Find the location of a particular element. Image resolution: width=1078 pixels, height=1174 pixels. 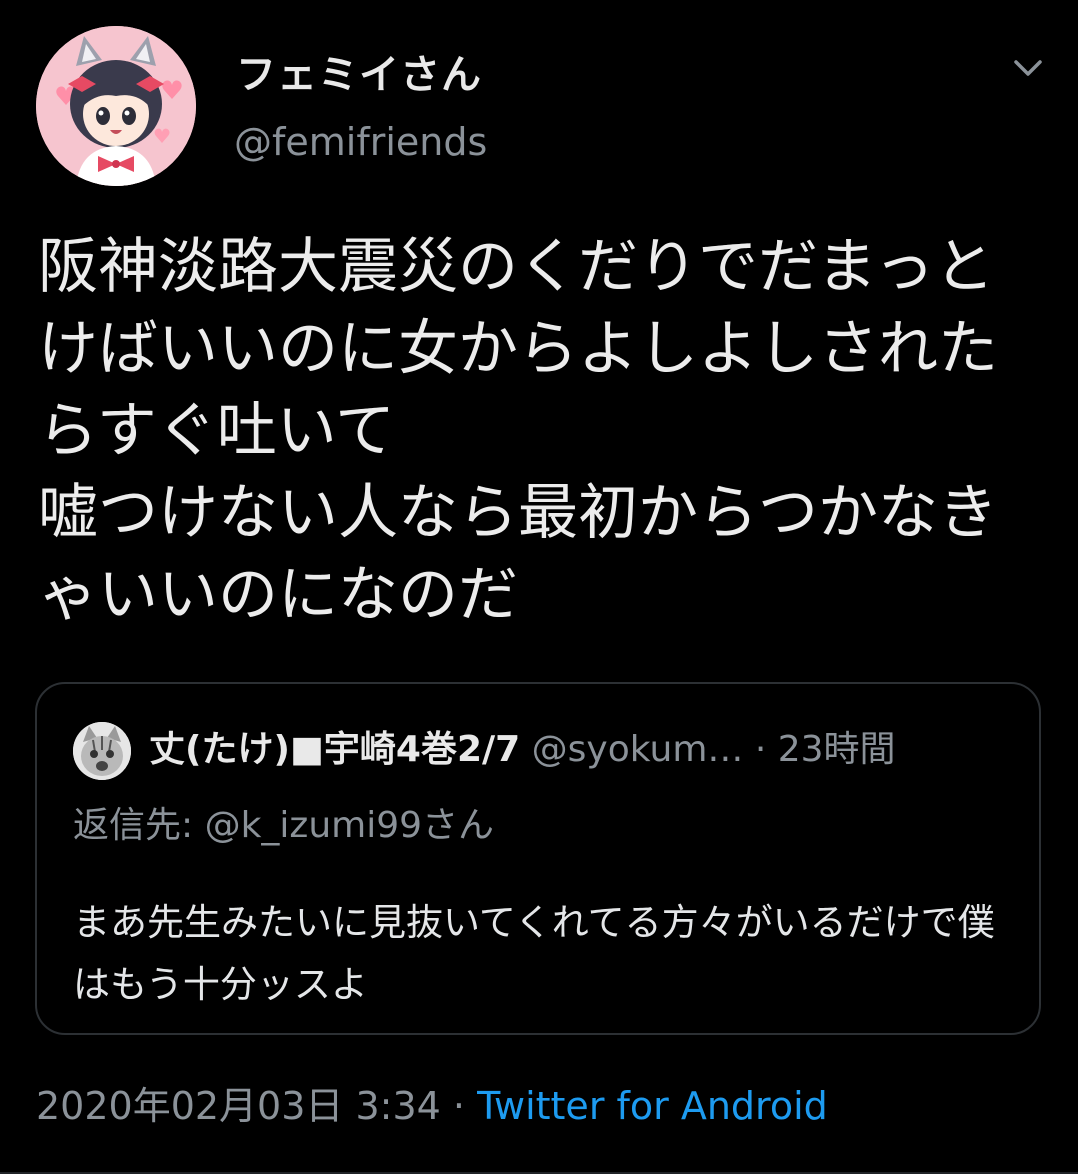

quote-text: まあ先生みたいに見抜いてくれてる方々がいるだけで僕はもう十分ッスよ is located at coordinates (534, 953).